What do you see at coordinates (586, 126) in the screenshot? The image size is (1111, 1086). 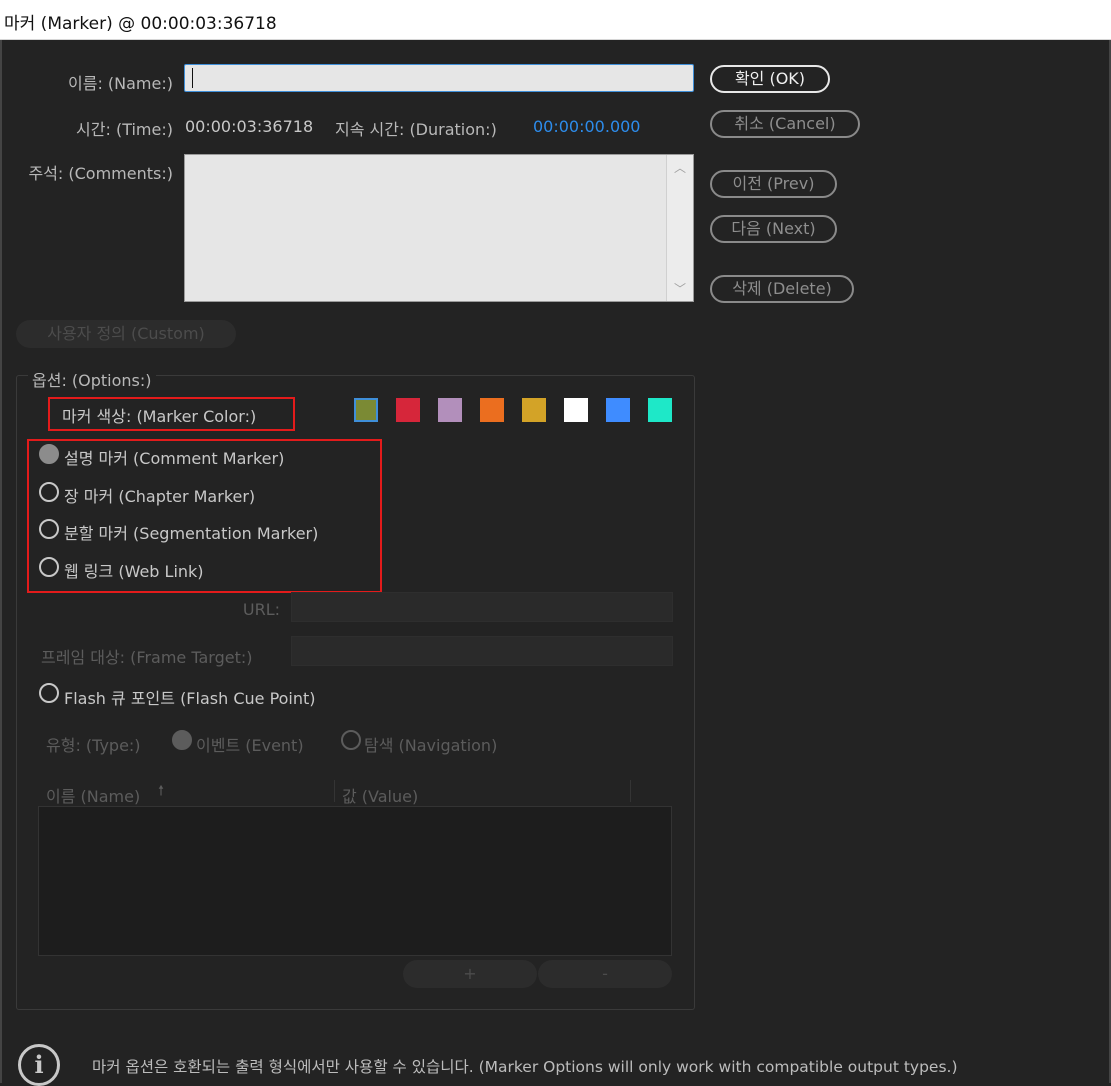 I see `duration-value: 00:00:00.000` at bounding box center [586, 126].